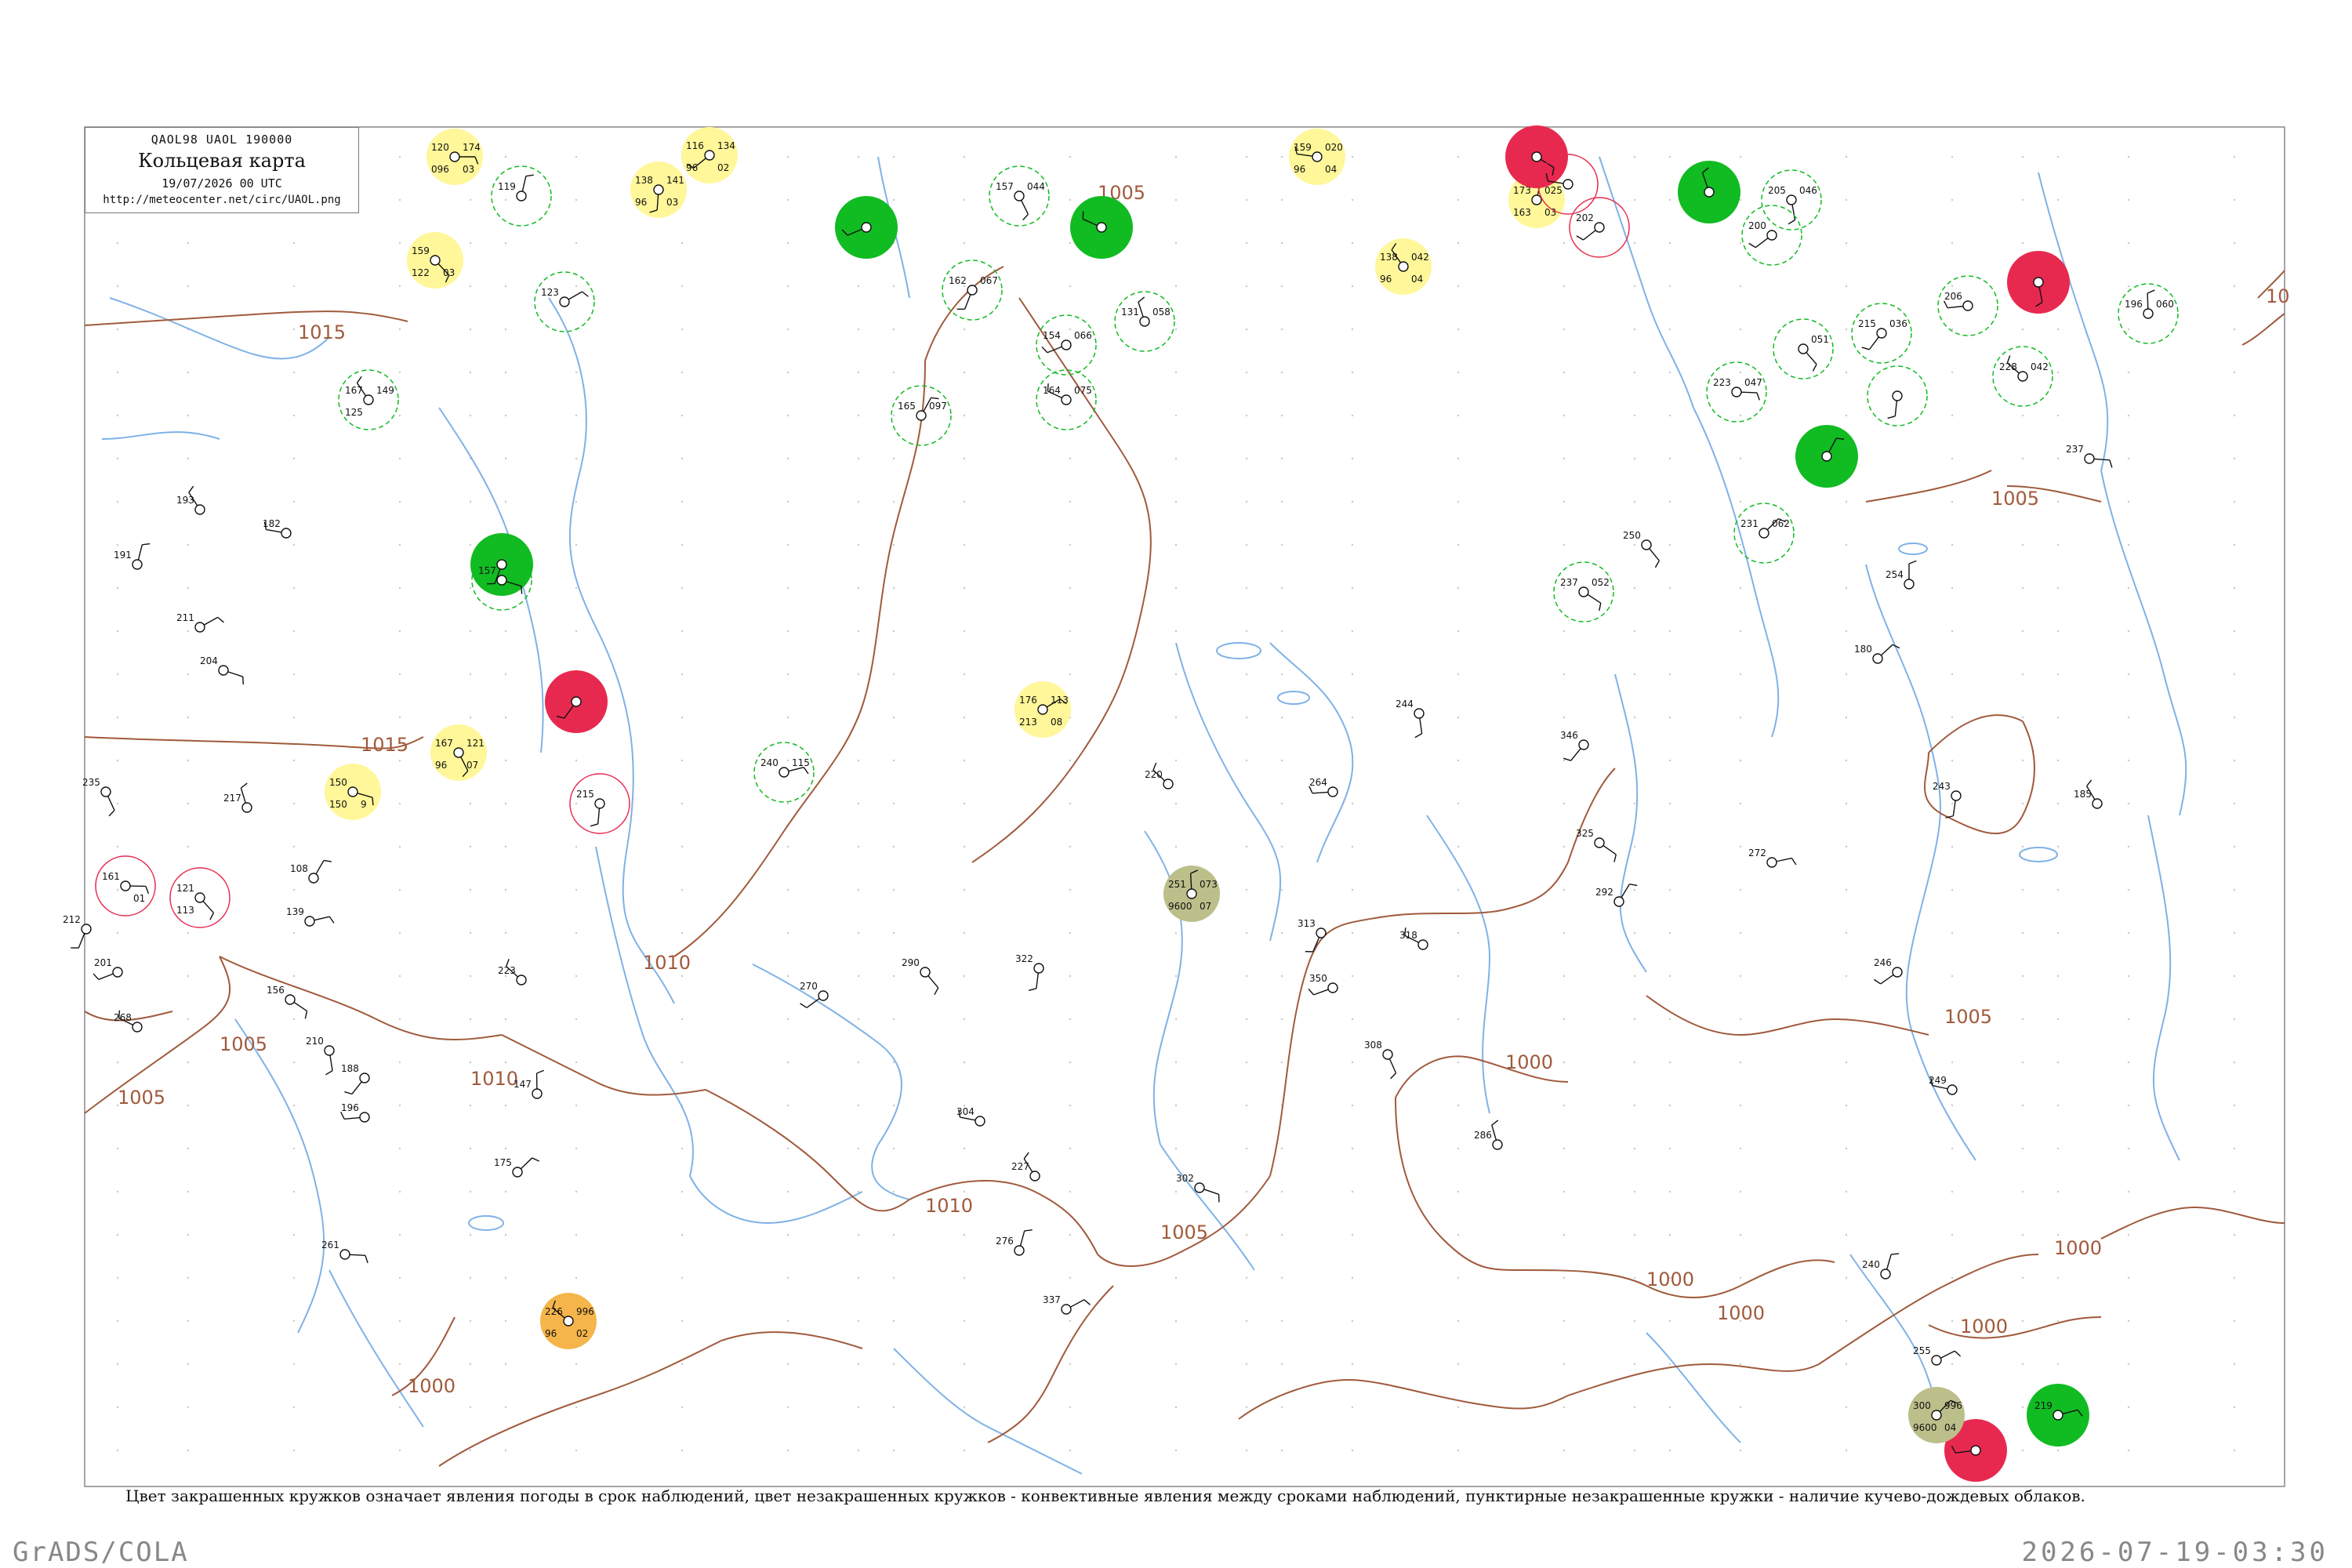 The image size is (2352, 1568). Describe the element at coordinates (2044, 1405) in the screenshot. I see `station-temperature: 219` at that location.